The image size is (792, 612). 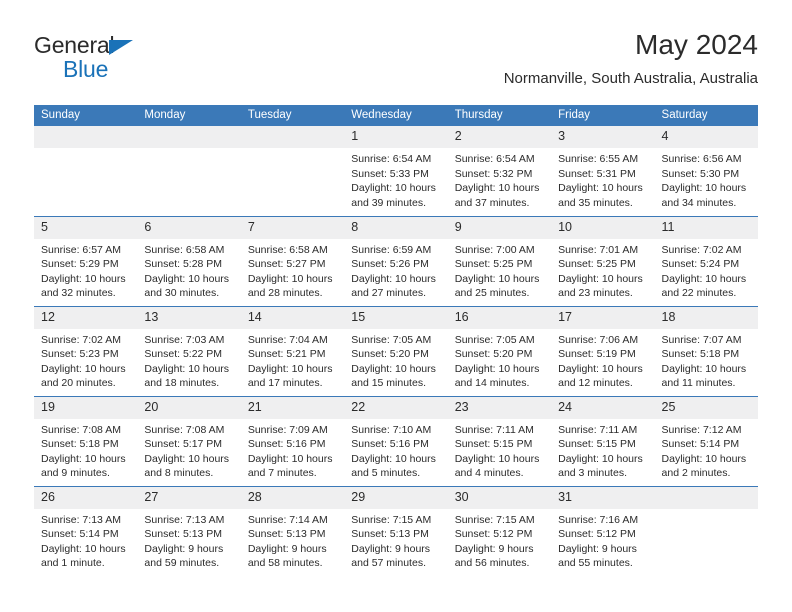 What do you see at coordinates (492, 293) in the screenshot?
I see `daylight-text-cont: and 25 minutes.` at bounding box center [492, 293].